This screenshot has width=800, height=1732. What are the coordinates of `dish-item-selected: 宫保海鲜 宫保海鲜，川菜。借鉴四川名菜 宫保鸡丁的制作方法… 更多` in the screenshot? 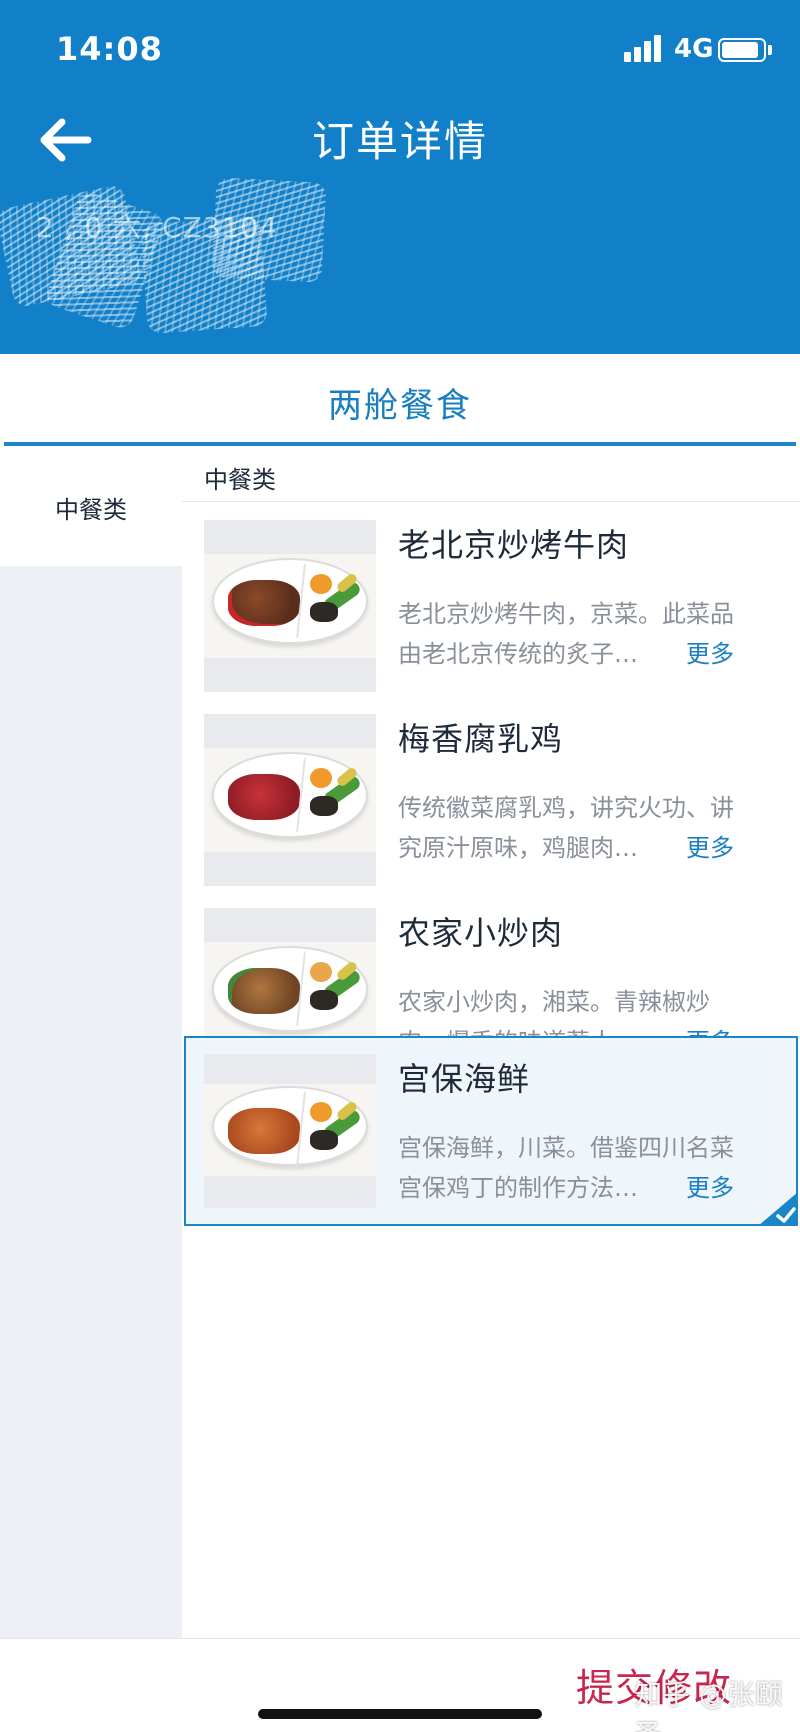 It's located at (491, 1131).